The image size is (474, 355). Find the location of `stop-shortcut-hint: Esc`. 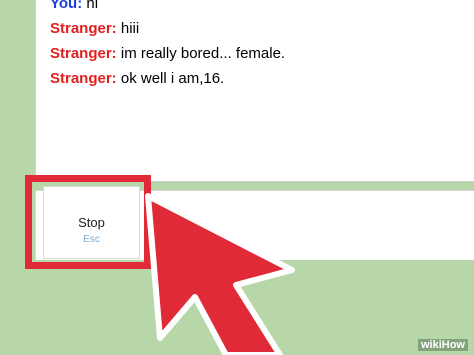

stop-shortcut-hint: Esc is located at coordinates (91, 239).